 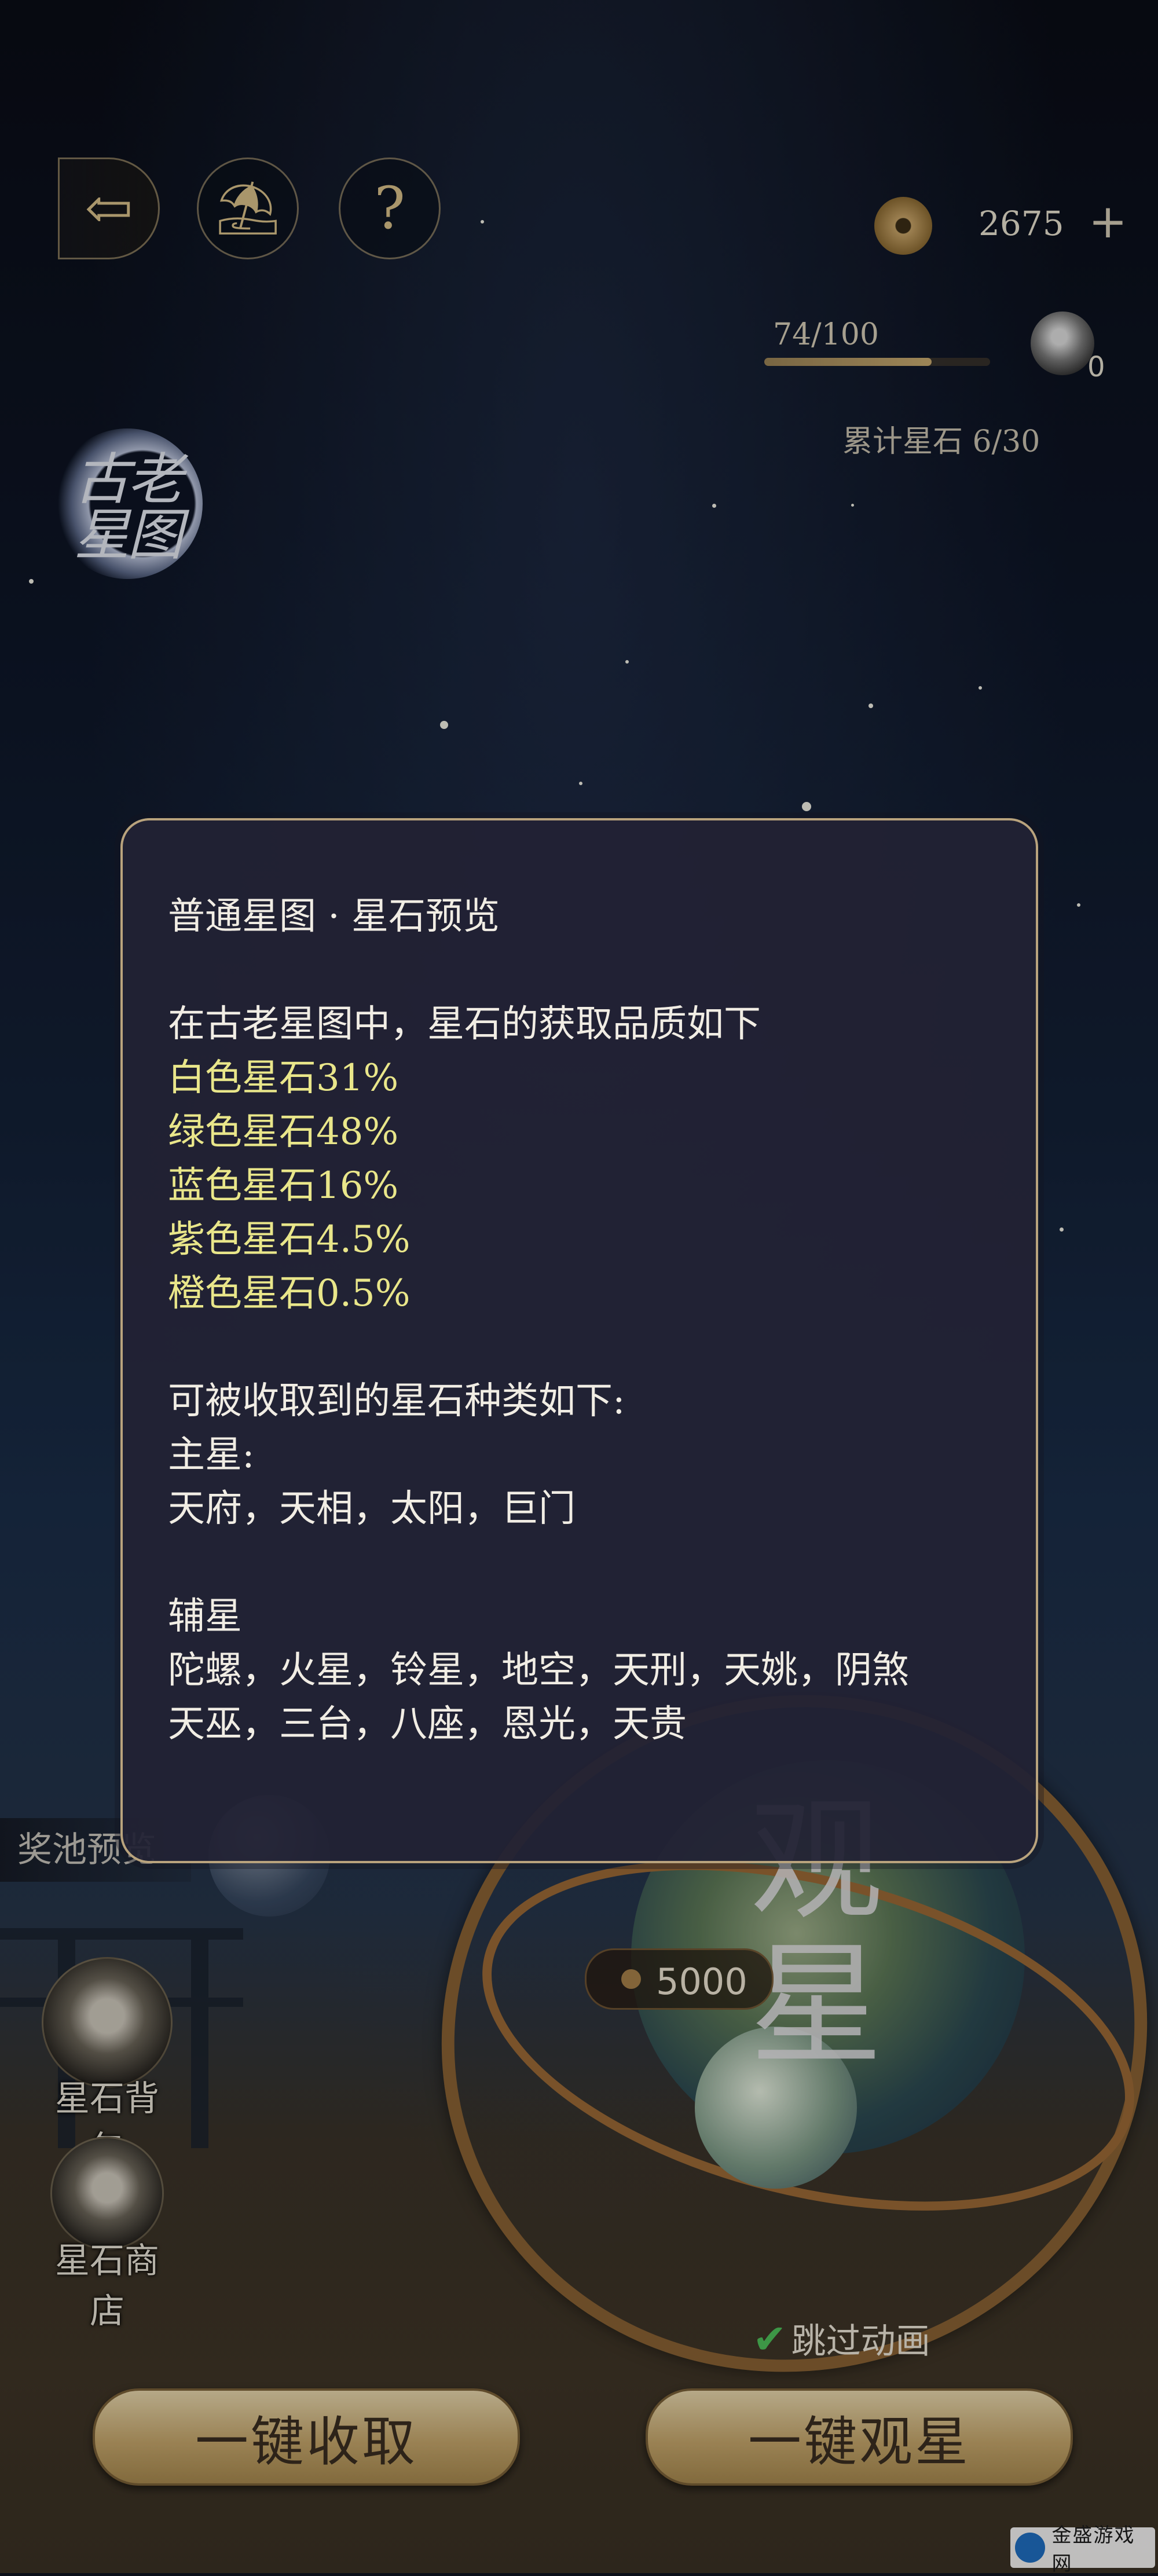 I want to click on main-star-heading: 主星:, so click(x=211, y=1455).